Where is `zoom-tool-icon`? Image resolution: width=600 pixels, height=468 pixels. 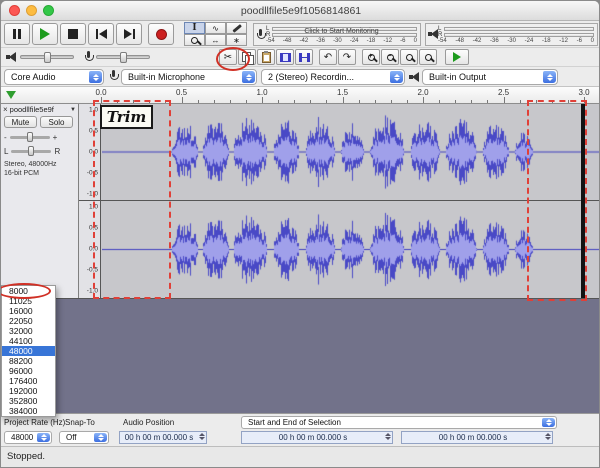 zoom-tool-icon is located at coordinates (194, 40).